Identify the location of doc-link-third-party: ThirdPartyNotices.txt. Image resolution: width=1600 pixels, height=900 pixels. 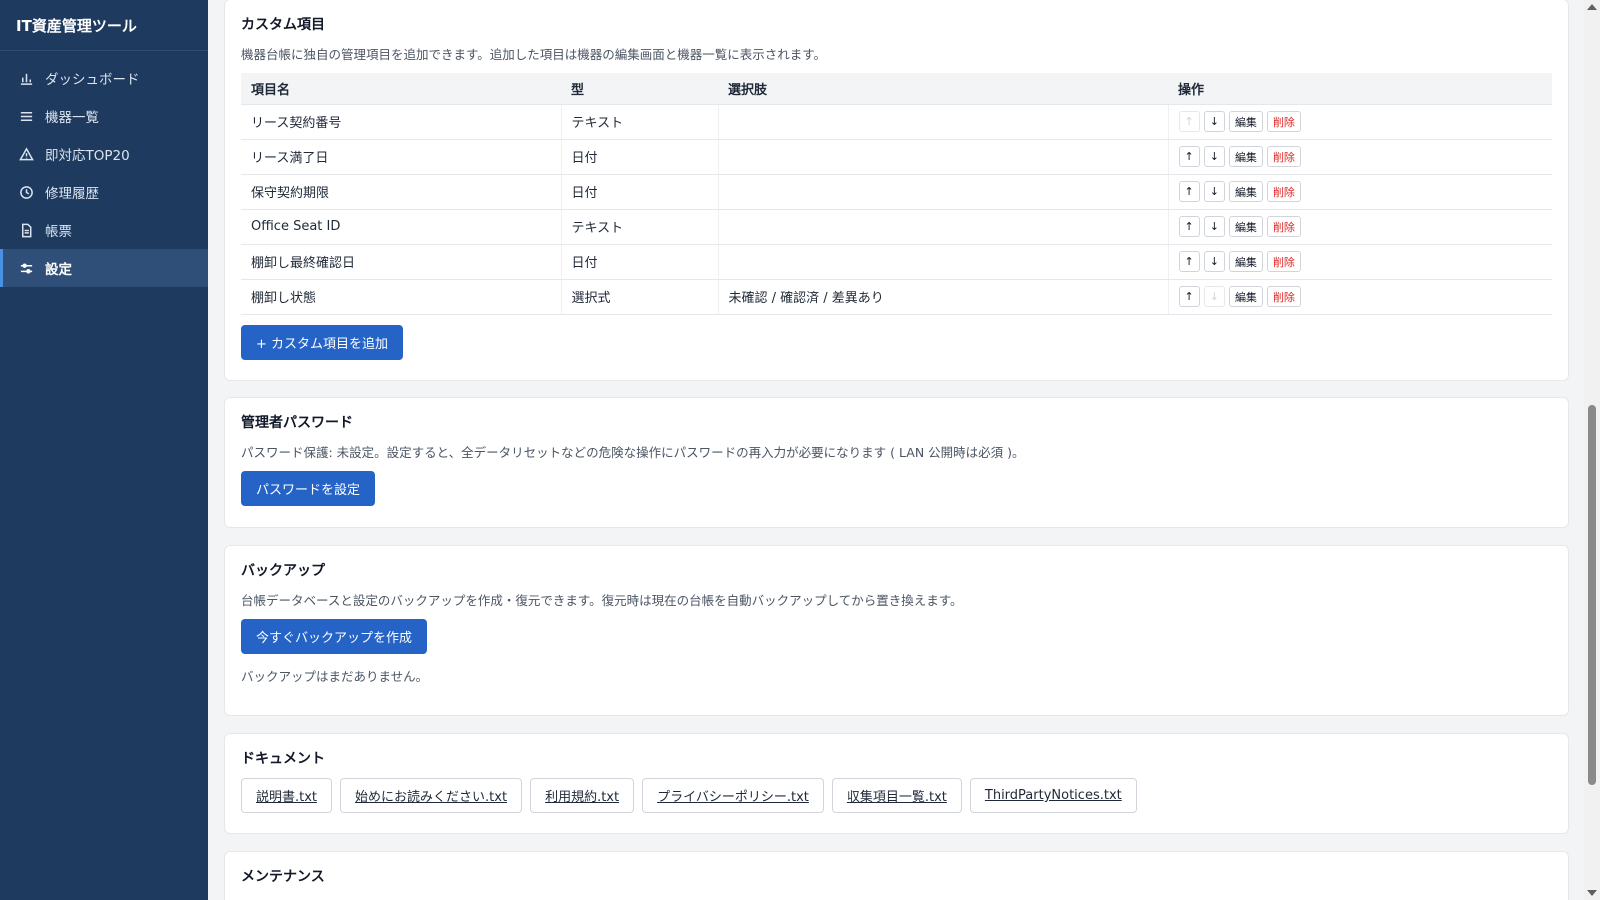
(1053, 795).